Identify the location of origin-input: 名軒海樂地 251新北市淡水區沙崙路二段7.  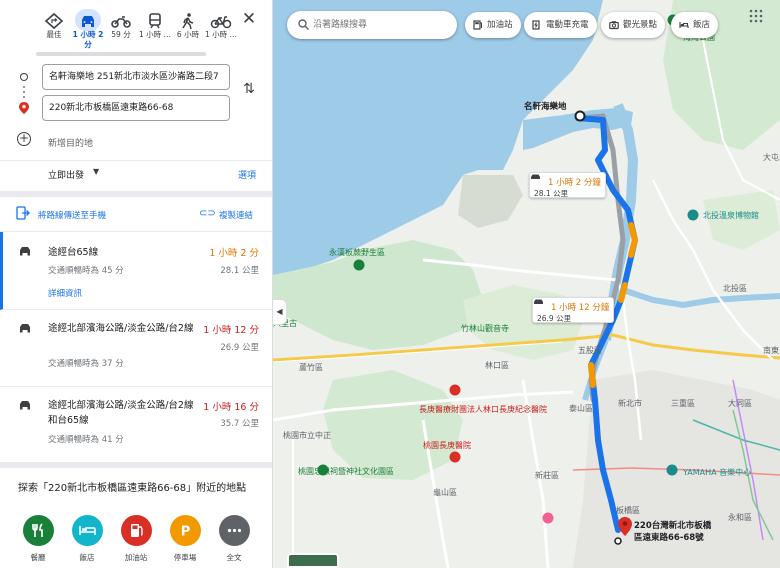
(136, 77).